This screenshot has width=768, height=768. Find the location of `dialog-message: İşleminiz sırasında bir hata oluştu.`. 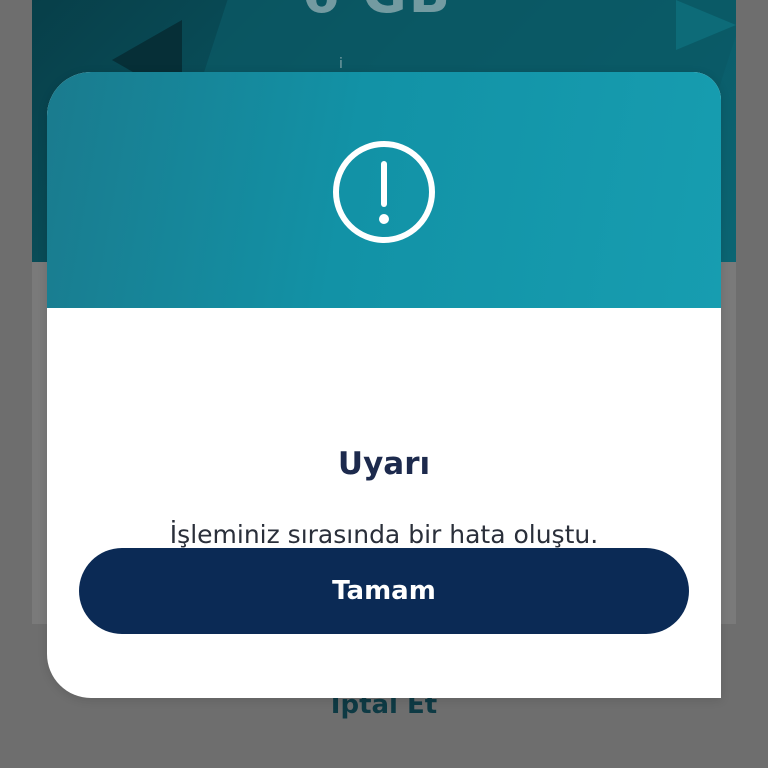

dialog-message: İşleminiz sırasında bir hata oluştu. is located at coordinates (384, 534).